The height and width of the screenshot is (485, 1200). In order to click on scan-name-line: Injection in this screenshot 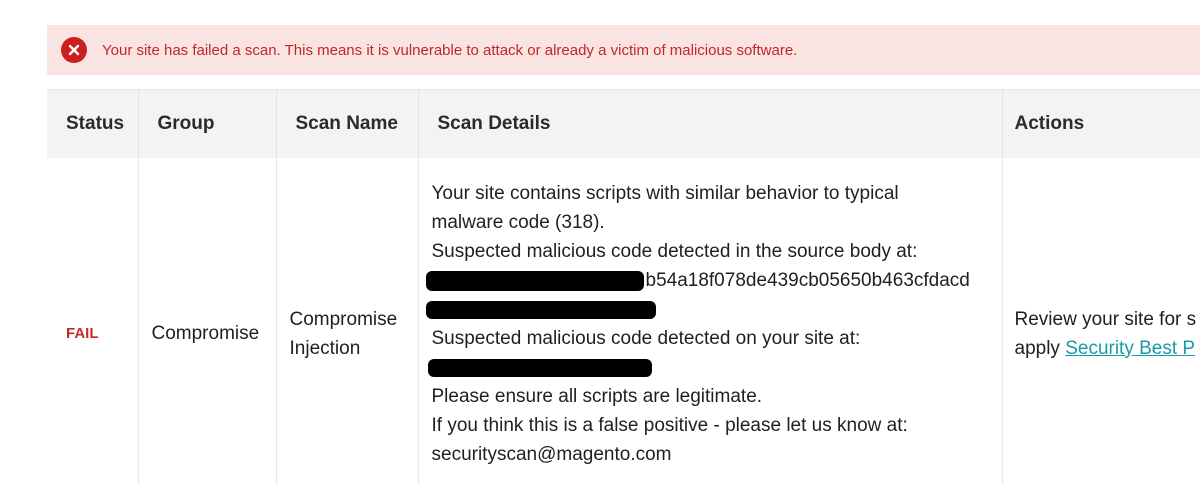, I will do `click(325, 348)`.